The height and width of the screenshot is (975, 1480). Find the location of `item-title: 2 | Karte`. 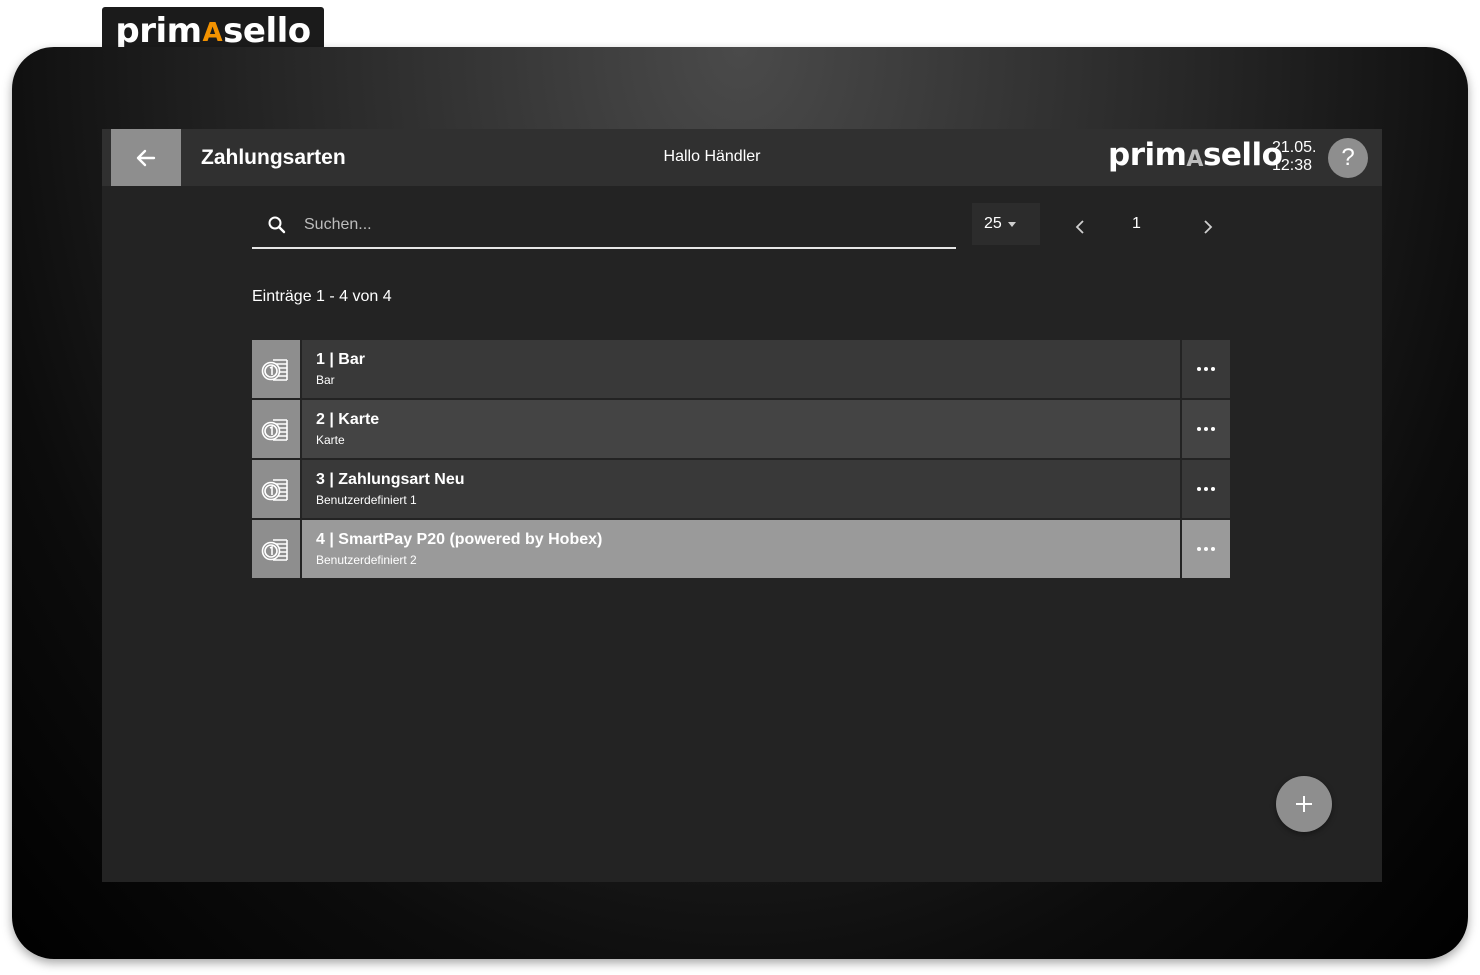

item-title: 2 | Karte is located at coordinates (348, 419).